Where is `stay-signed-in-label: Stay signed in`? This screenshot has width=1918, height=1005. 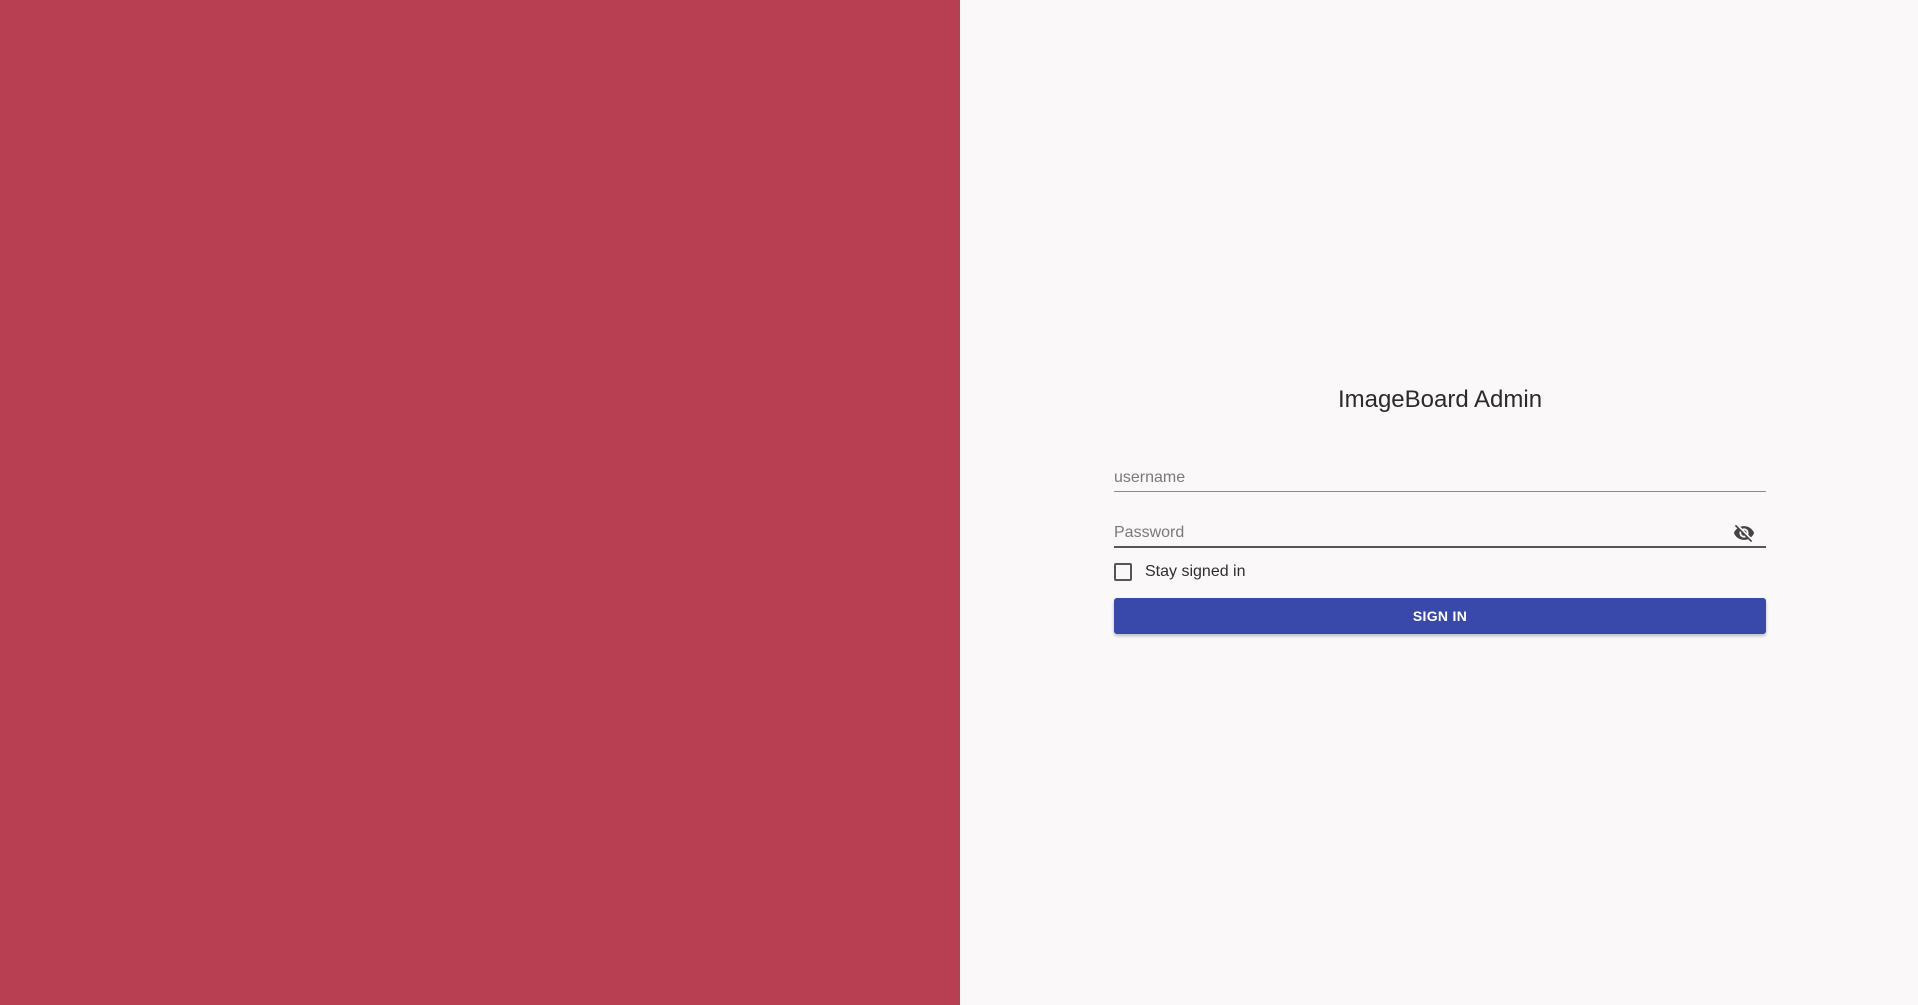
stay-signed-in-label: Stay signed in is located at coordinates (1195, 572).